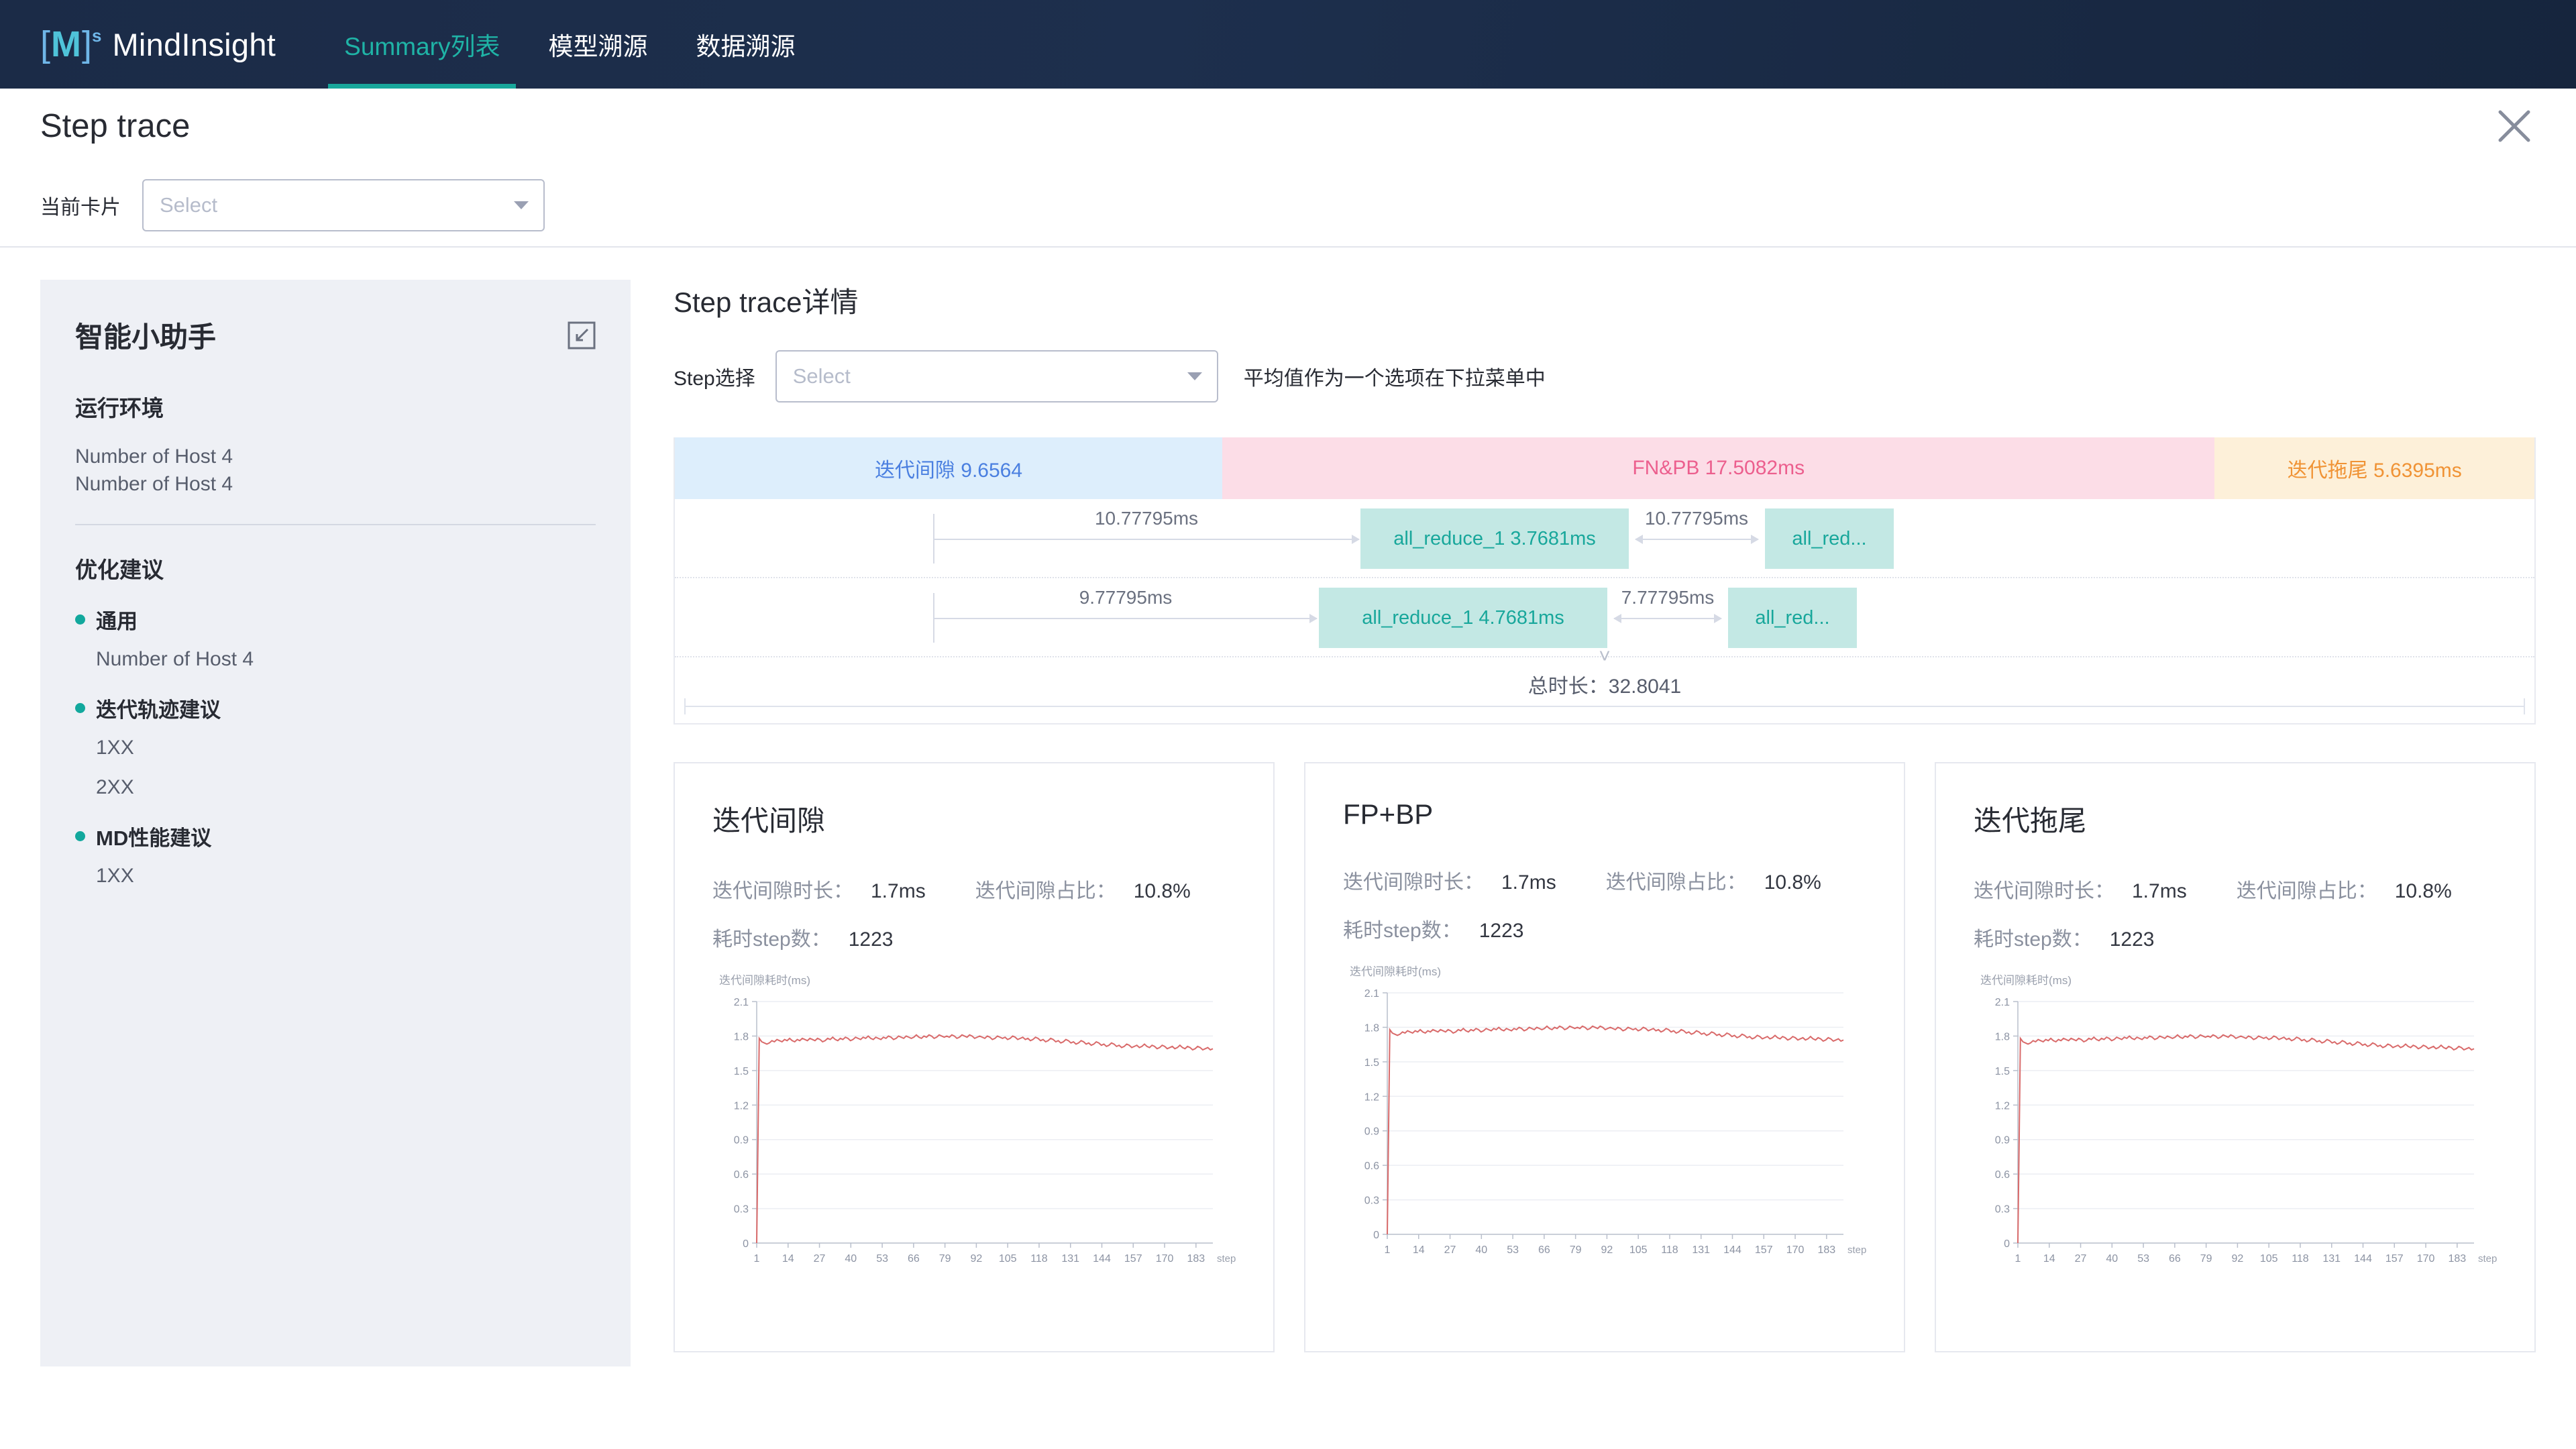 This screenshot has height=1449, width=2576. What do you see at coordinates (1576, 1250) in the screenshot?
I see `svg-text: 79` at bounding box center [1576, 1250].